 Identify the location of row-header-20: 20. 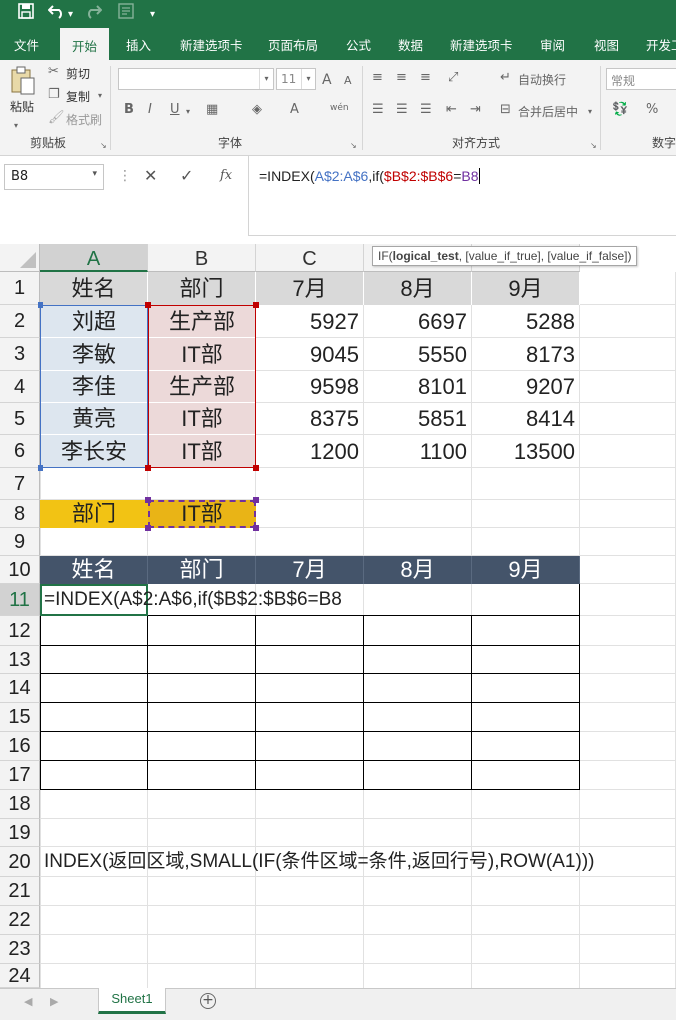
(20, 862).